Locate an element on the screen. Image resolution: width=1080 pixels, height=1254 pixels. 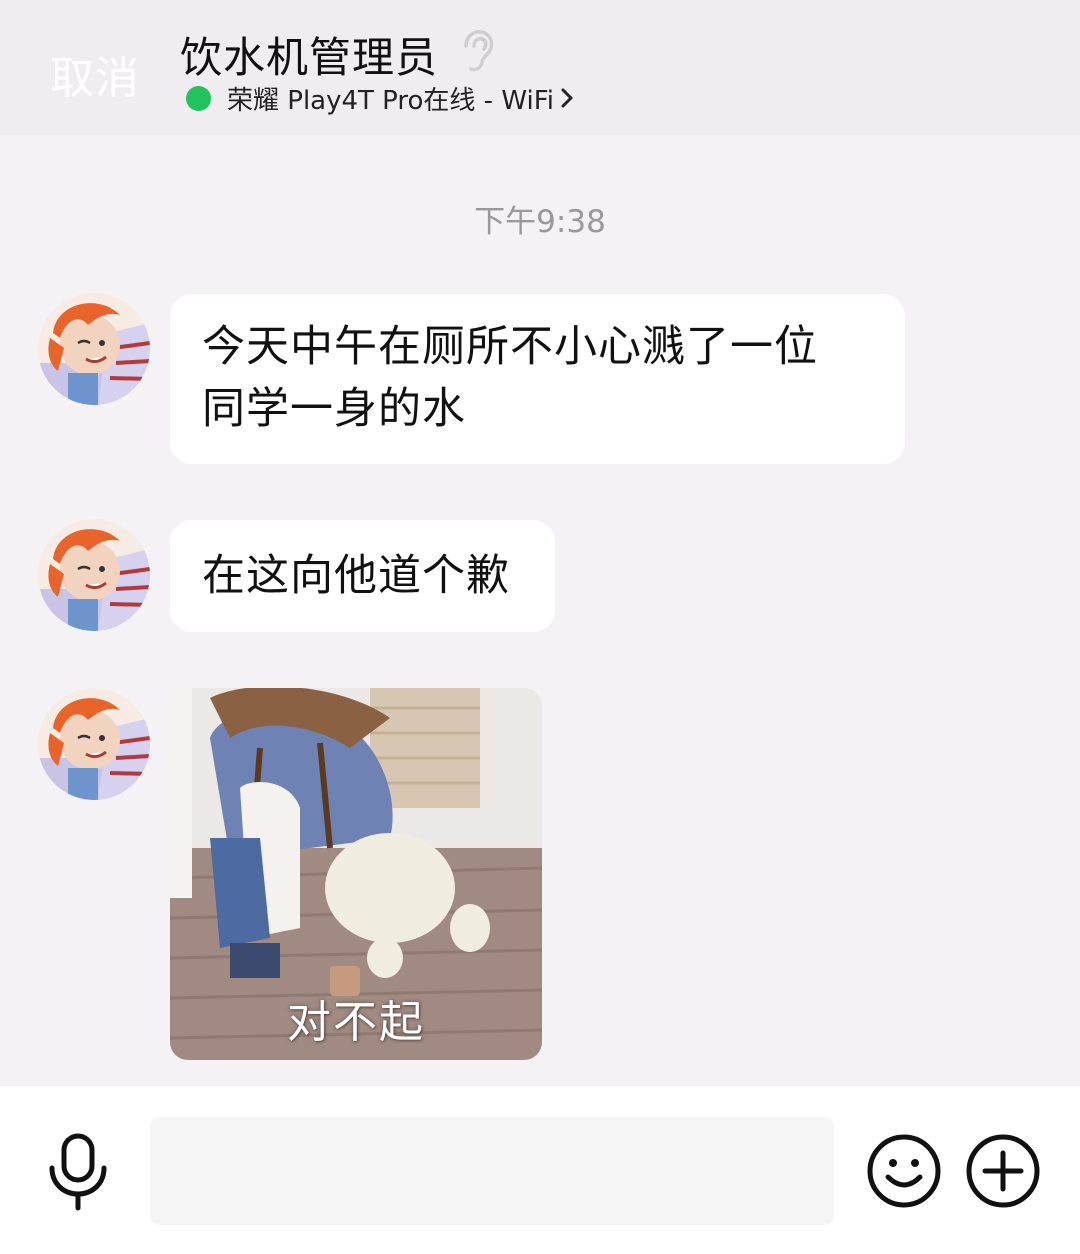
sticker-caption: 对不起 is located at coordinates (356, 1022).